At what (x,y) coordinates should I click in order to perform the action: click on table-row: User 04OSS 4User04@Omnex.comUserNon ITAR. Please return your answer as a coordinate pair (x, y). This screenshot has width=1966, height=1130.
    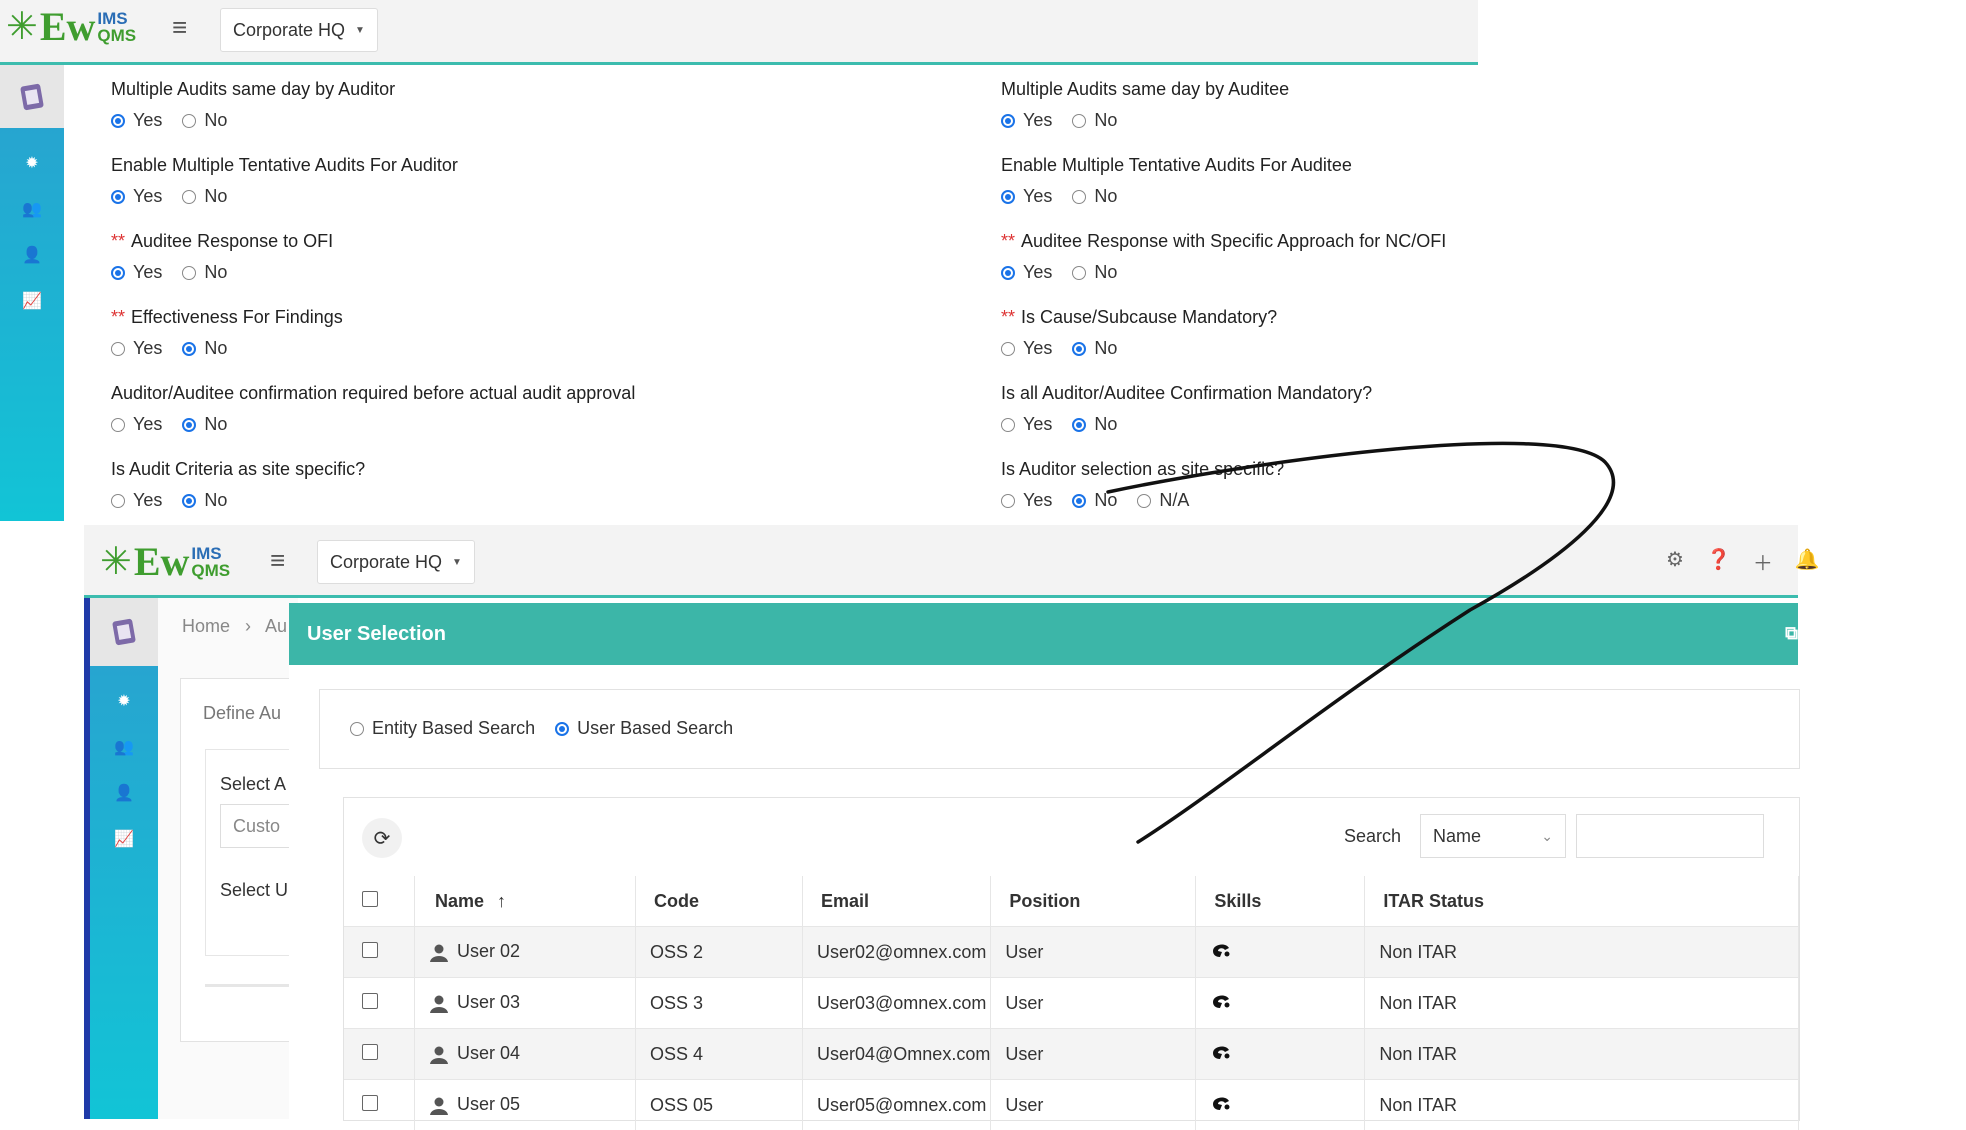
    Looking at the image, I should click on (1071, 1054).